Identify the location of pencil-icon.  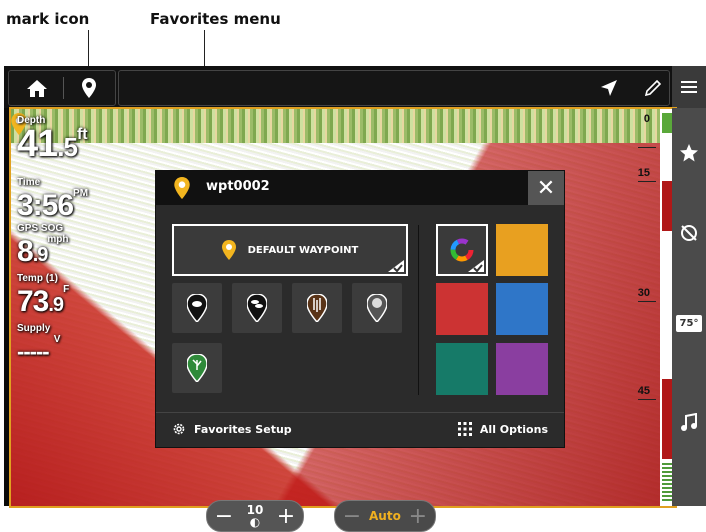
(653, 88).